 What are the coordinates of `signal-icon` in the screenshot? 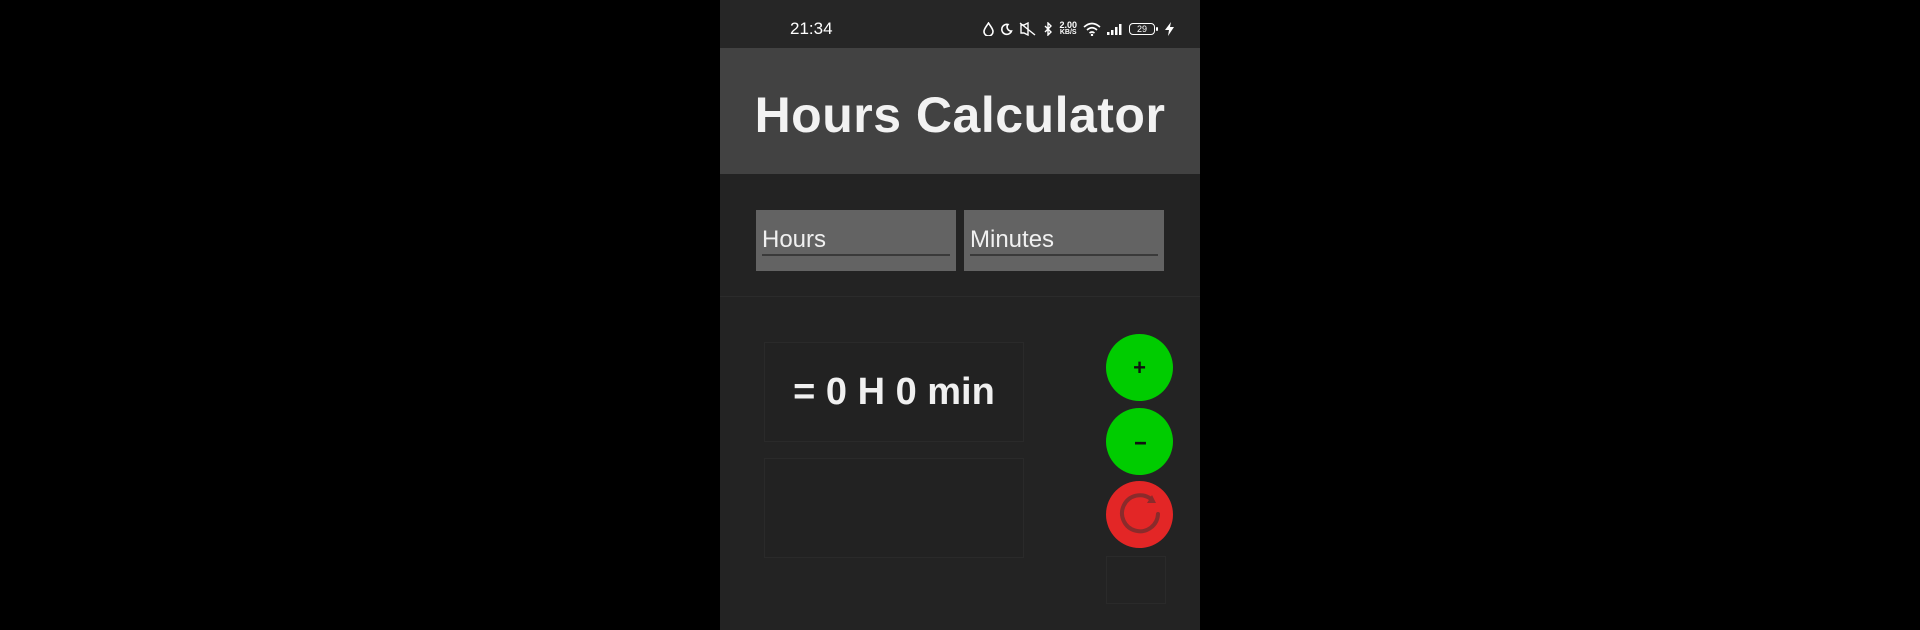 It's located at (1115, 29).